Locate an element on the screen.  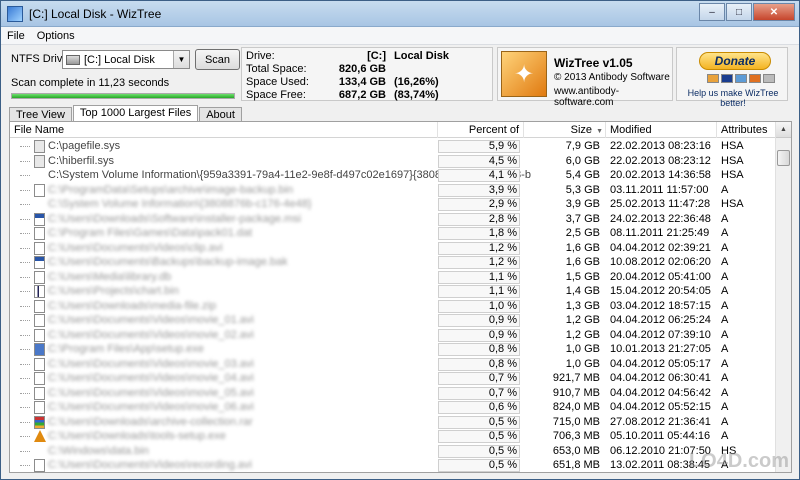
modified-date: 04.04.2012 07:39:10 is located at coordinates (660, 334).